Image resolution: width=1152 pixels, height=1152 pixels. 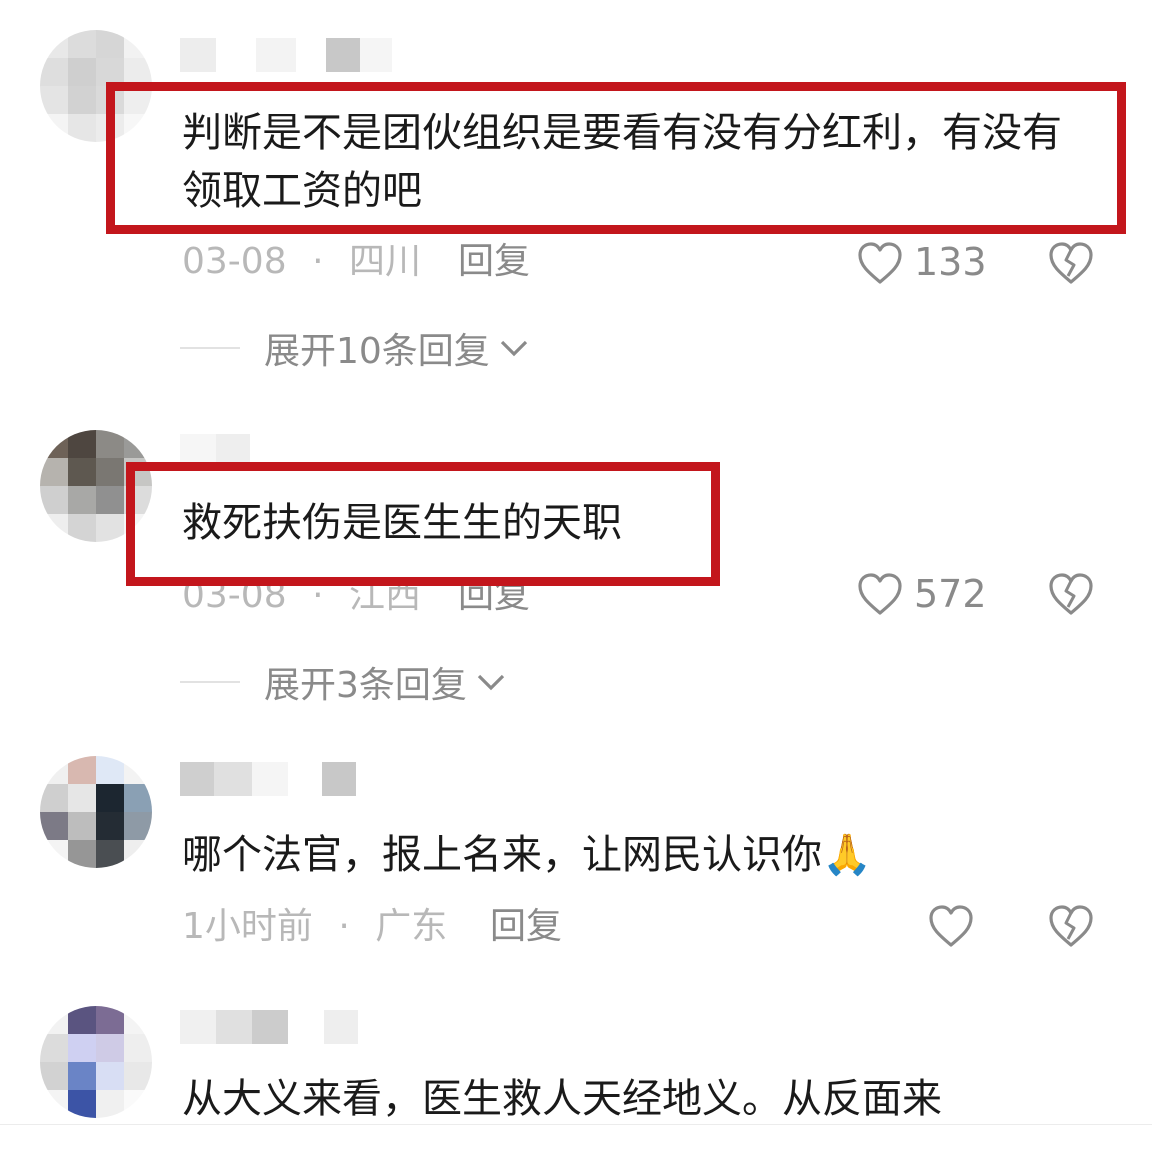 What do you see at coordinates (247, 926) in the screenshot?
I see `comment-time: 1小时前` at bounding box center [247, 926].